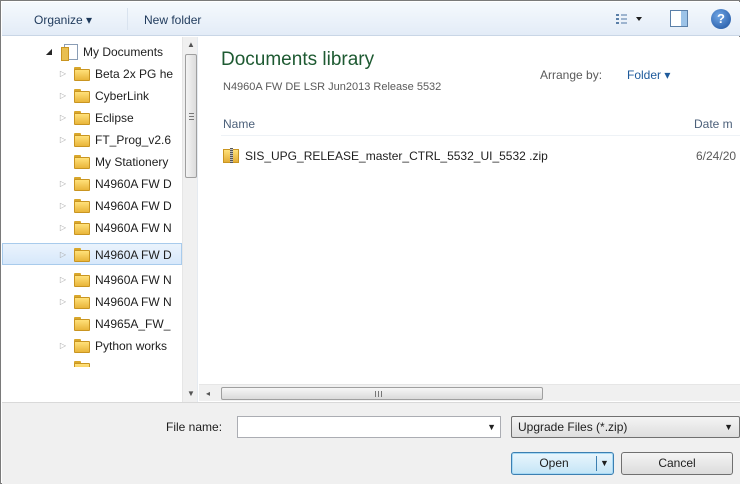  What do you see at coordinates (596, 463) in the screenshot?
I see `button-separator` at bounding box center [596, 463].